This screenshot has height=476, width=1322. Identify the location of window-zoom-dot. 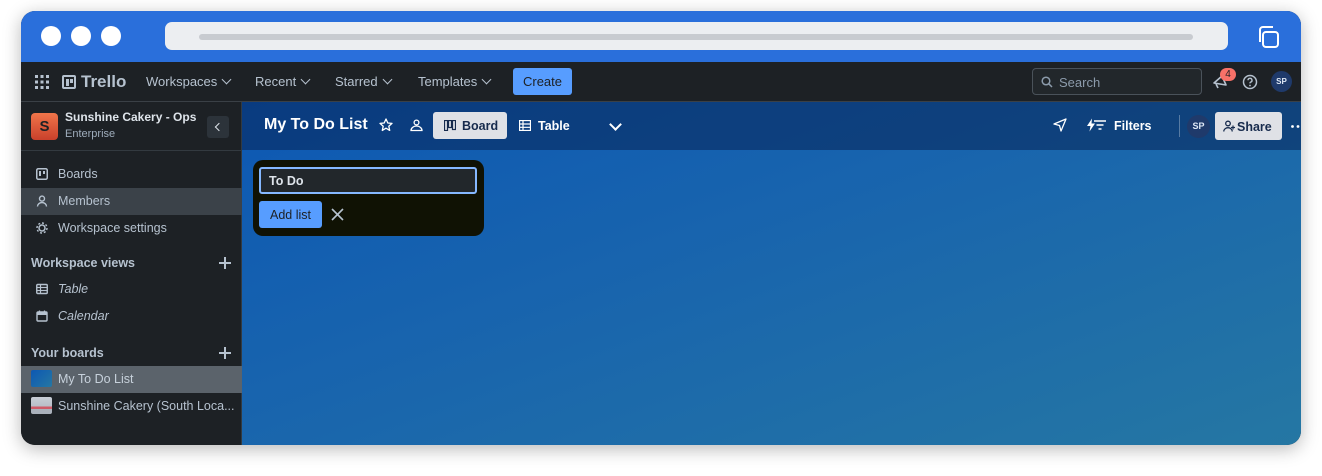
(111, 36).